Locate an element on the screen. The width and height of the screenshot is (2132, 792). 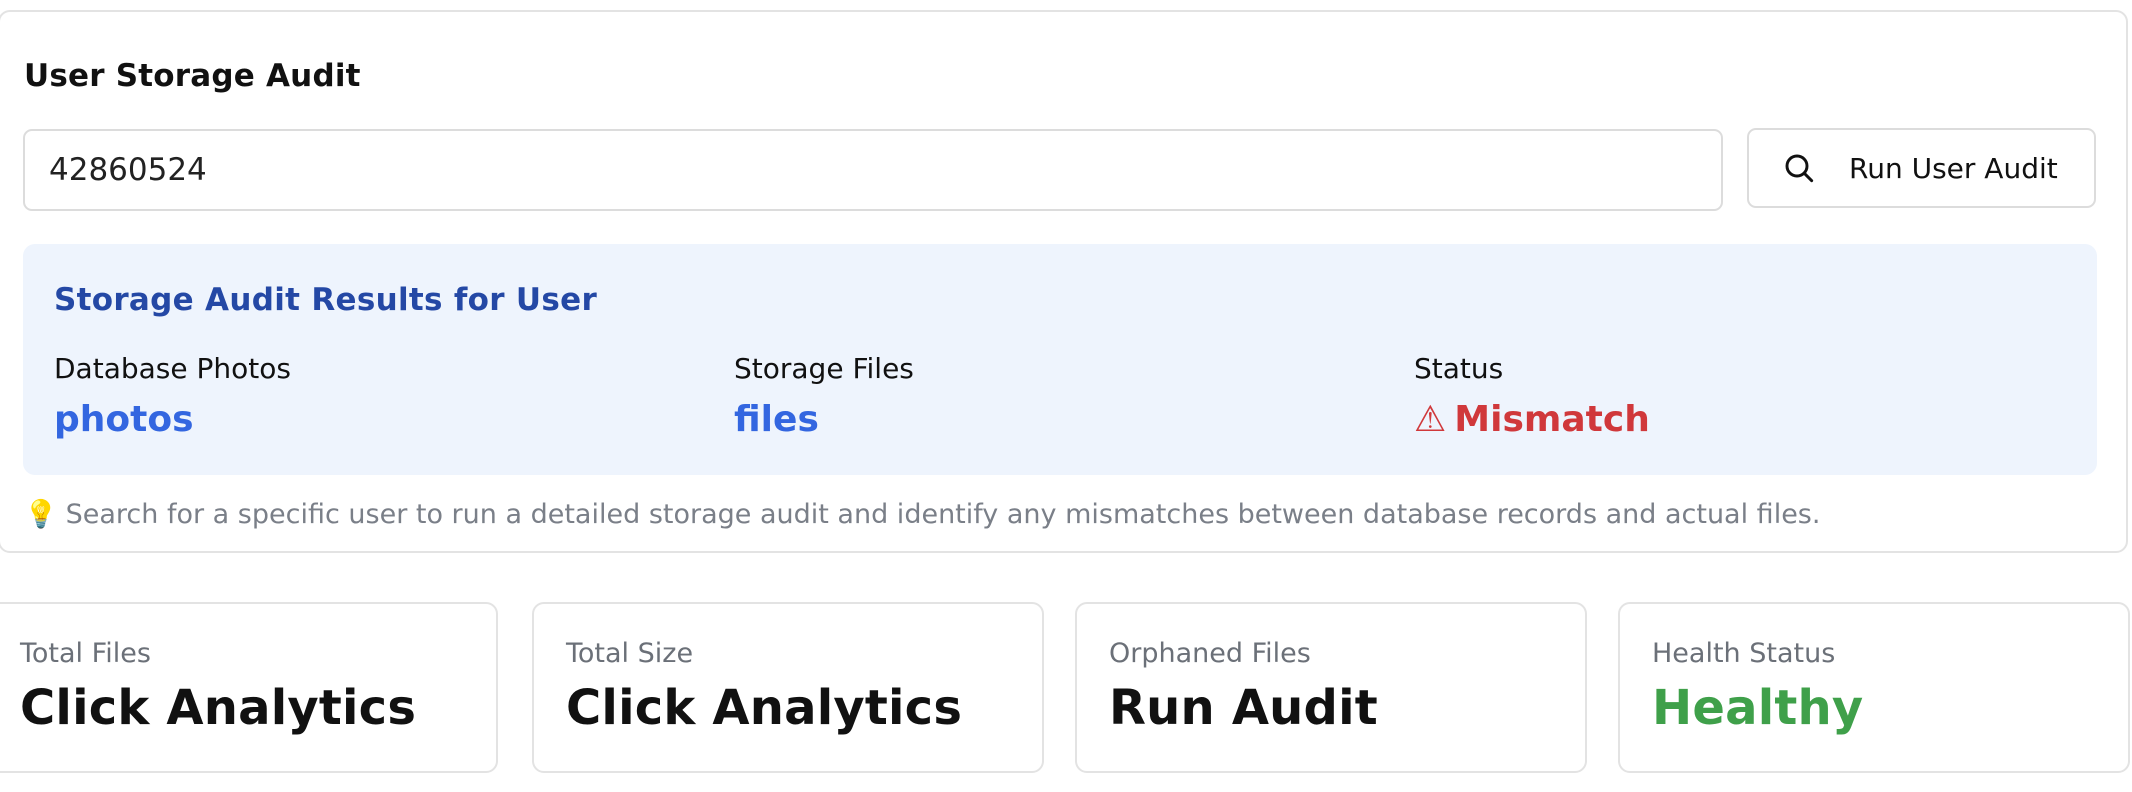
run-user-audit-label: Run User Audit is located at coordinates (1953, 168).